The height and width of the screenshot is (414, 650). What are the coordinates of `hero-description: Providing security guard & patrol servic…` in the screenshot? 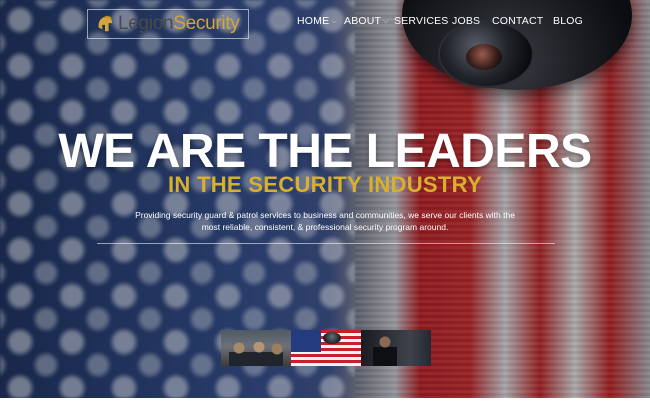 It's located at (325, 221).